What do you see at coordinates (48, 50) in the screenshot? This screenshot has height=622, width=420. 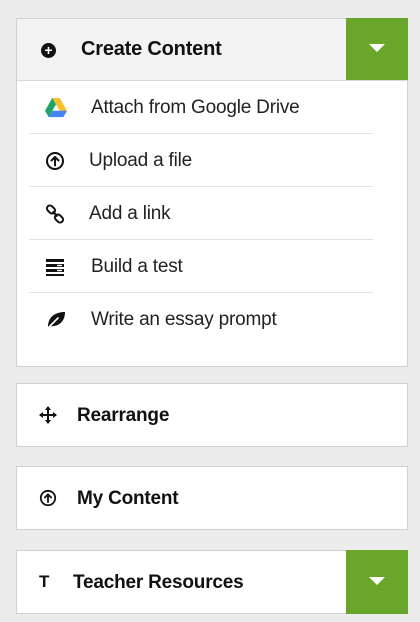 I see `plus-circle-icon: +` at bounding box center [48, 50].